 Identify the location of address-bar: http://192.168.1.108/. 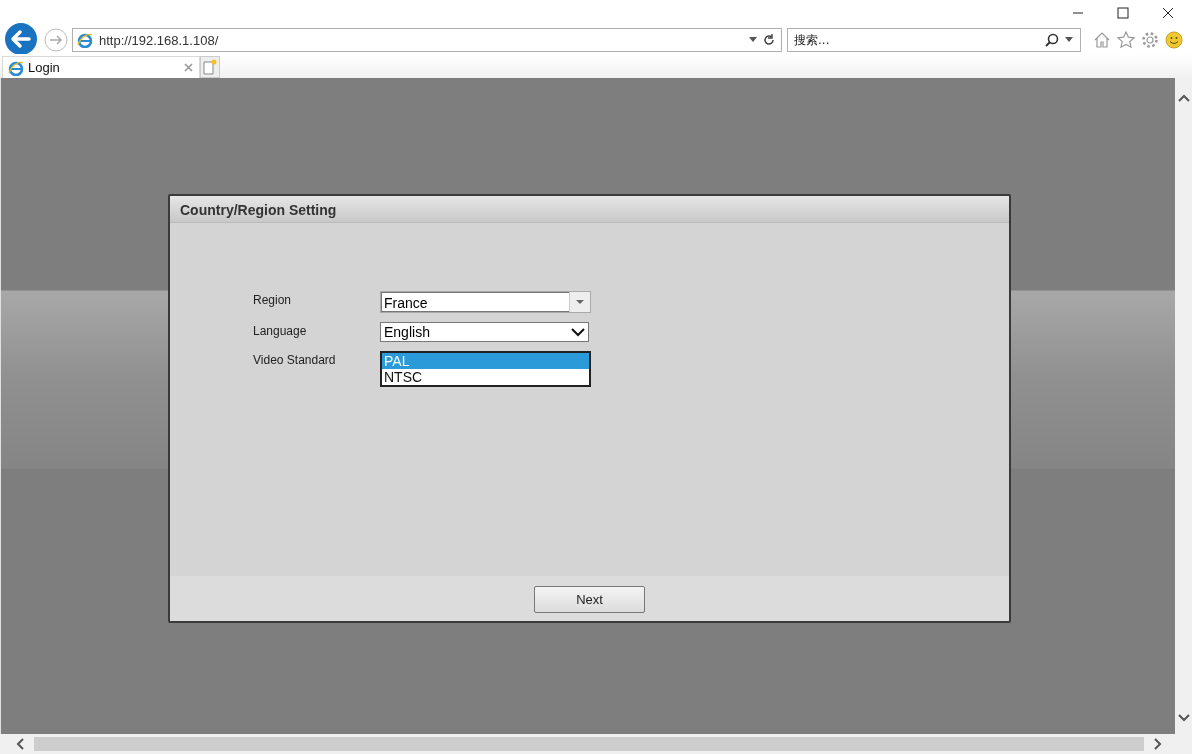
(427, 40).